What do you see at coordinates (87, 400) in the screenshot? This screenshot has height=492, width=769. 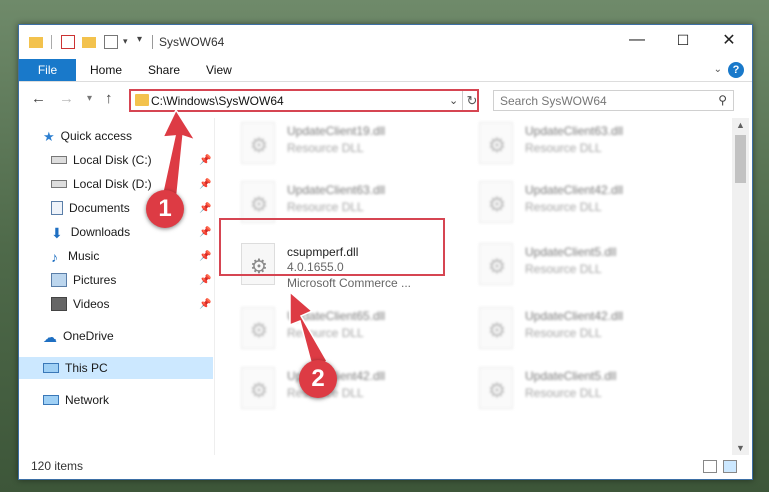 I see `nav-label: Network` at bounding box center [87, 400].